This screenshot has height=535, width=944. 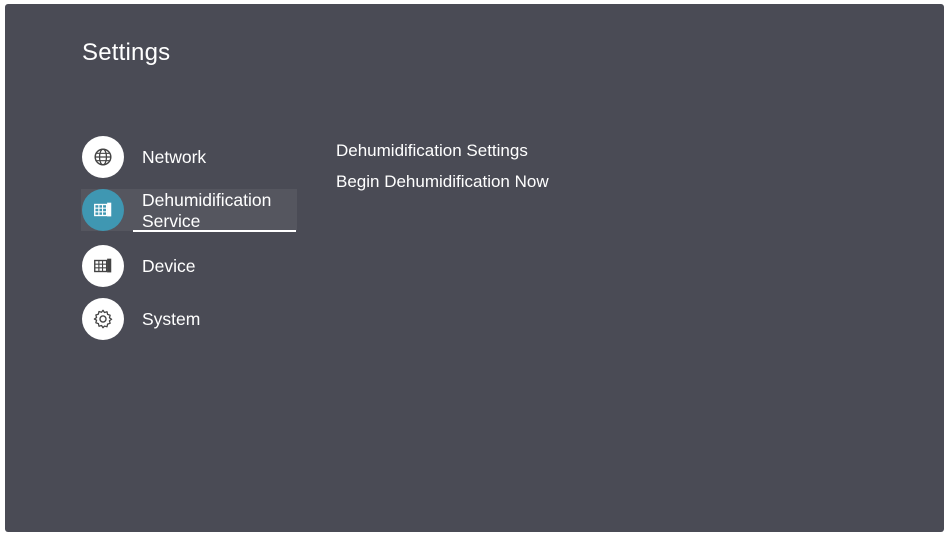 I want to click on focus-underline, so click(x=214, y=231).